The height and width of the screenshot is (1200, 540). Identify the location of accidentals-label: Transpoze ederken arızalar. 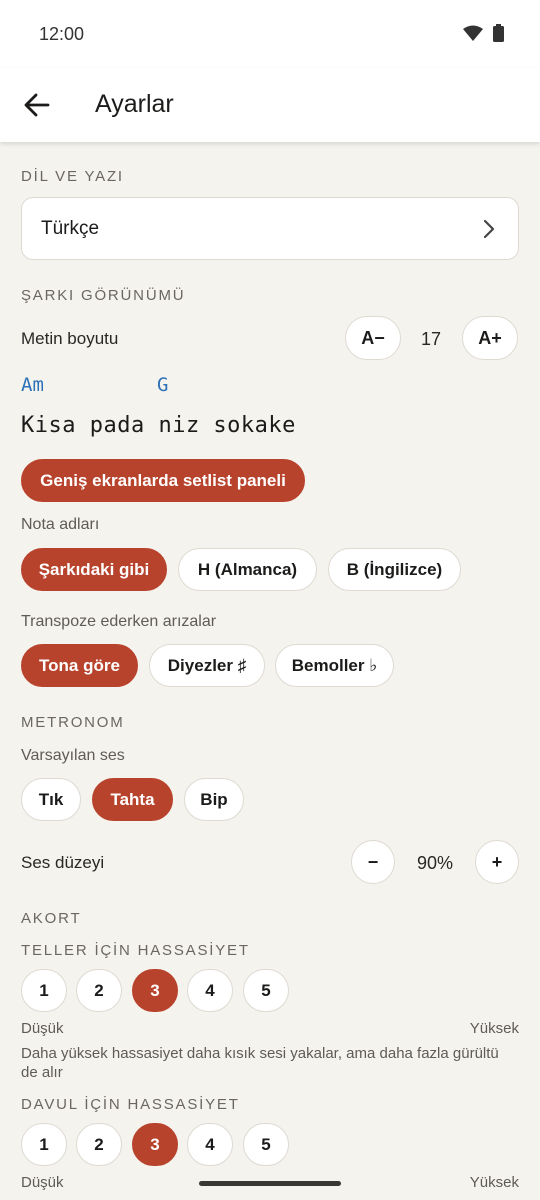
(119, 621).